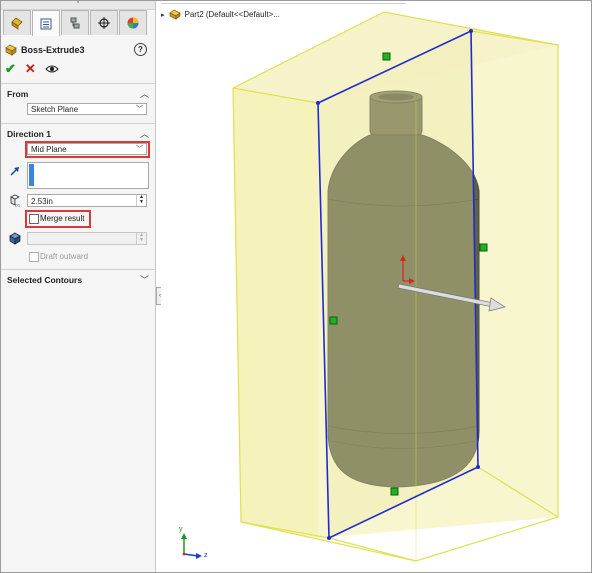  What do you see at coordinates (18, 94) in the screenshot?
I see `from-section-heading: From` at bounding box center [18, 94].